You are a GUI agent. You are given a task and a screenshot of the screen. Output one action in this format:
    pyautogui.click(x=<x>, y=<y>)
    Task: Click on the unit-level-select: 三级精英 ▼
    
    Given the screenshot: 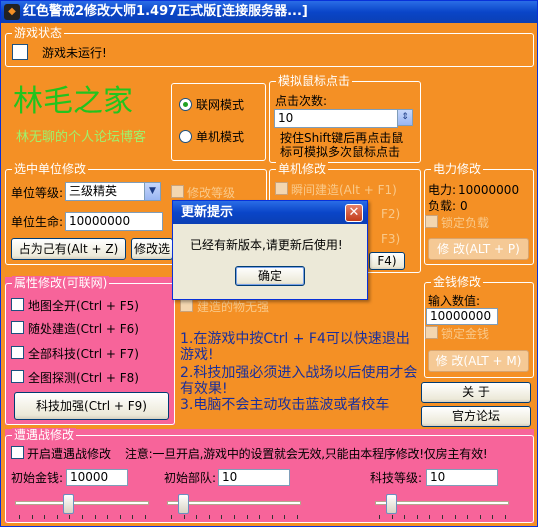 What is the action you would take?
    pyautogui.click(x=113, y=191)
    